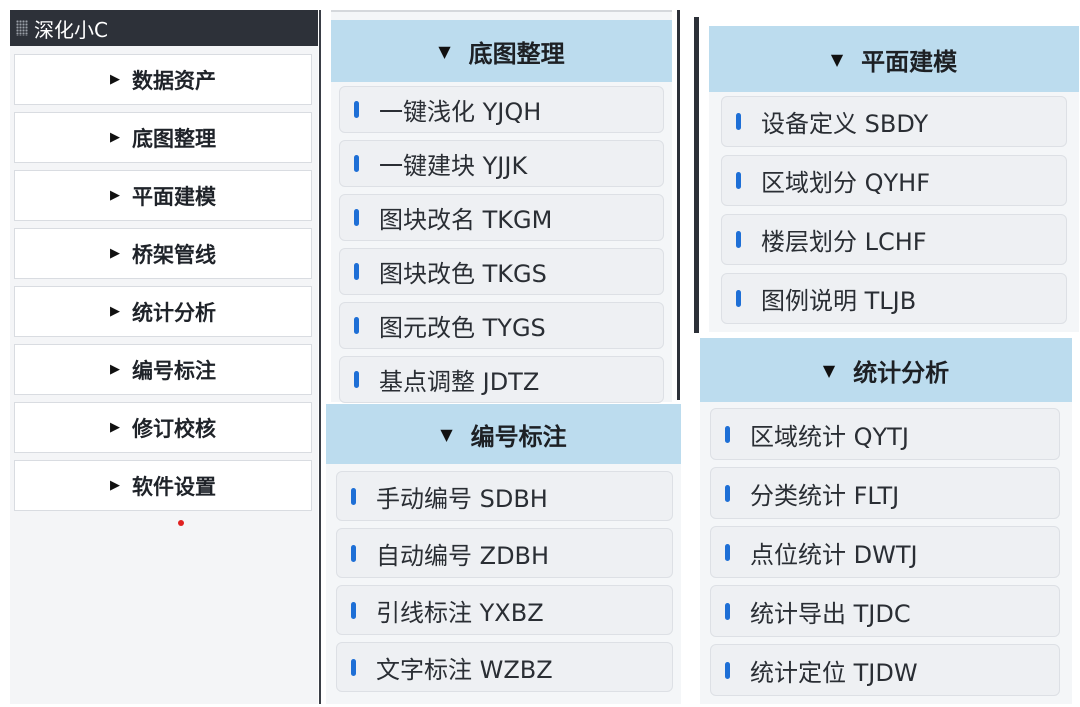 This screenshot has height=707, width=1080. What do you see at coordinates (834, 554) in the screenshot?
I see `cmd-label: 点位统计 DWTJ` at bounding box center [834, 554].